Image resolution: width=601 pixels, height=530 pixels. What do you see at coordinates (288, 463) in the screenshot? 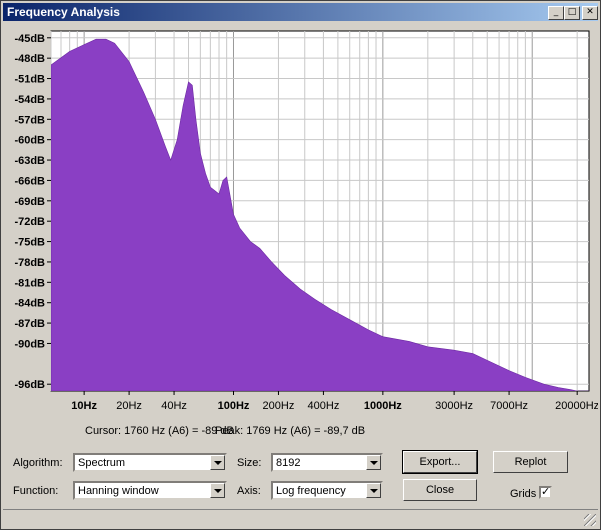
I see `size-value: 8192` at bounding box center [288, 463].